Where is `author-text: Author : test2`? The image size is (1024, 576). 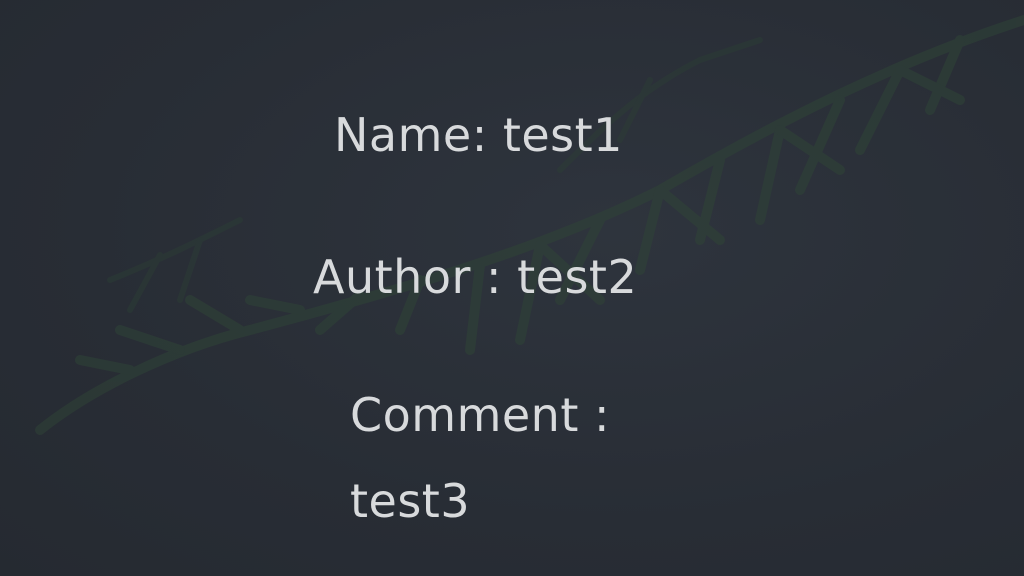
author-text: Author : test2 is located at coordinates (475, 277).